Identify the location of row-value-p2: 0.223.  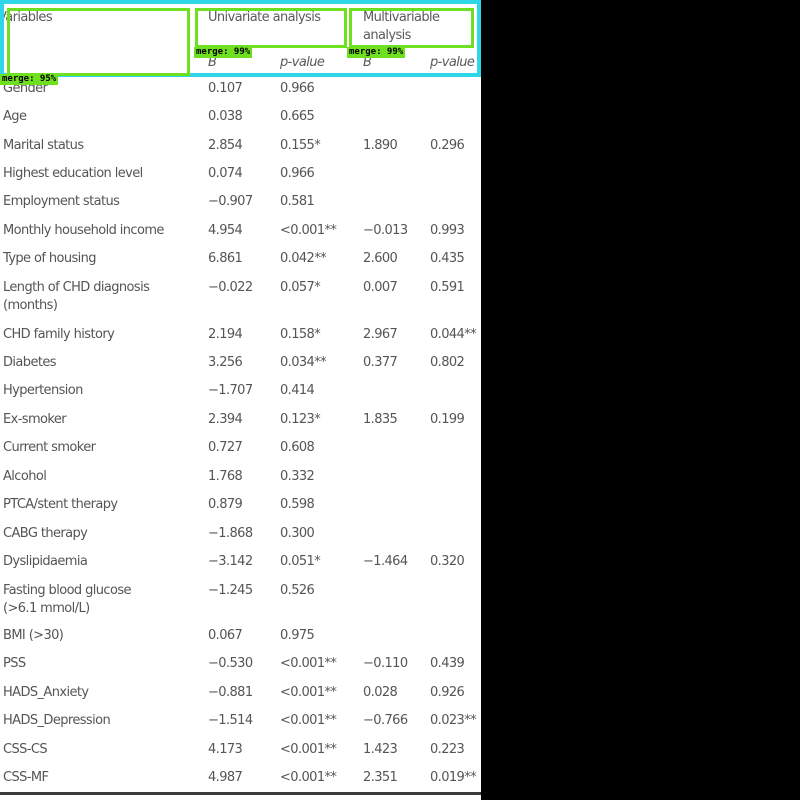
(447, 749).